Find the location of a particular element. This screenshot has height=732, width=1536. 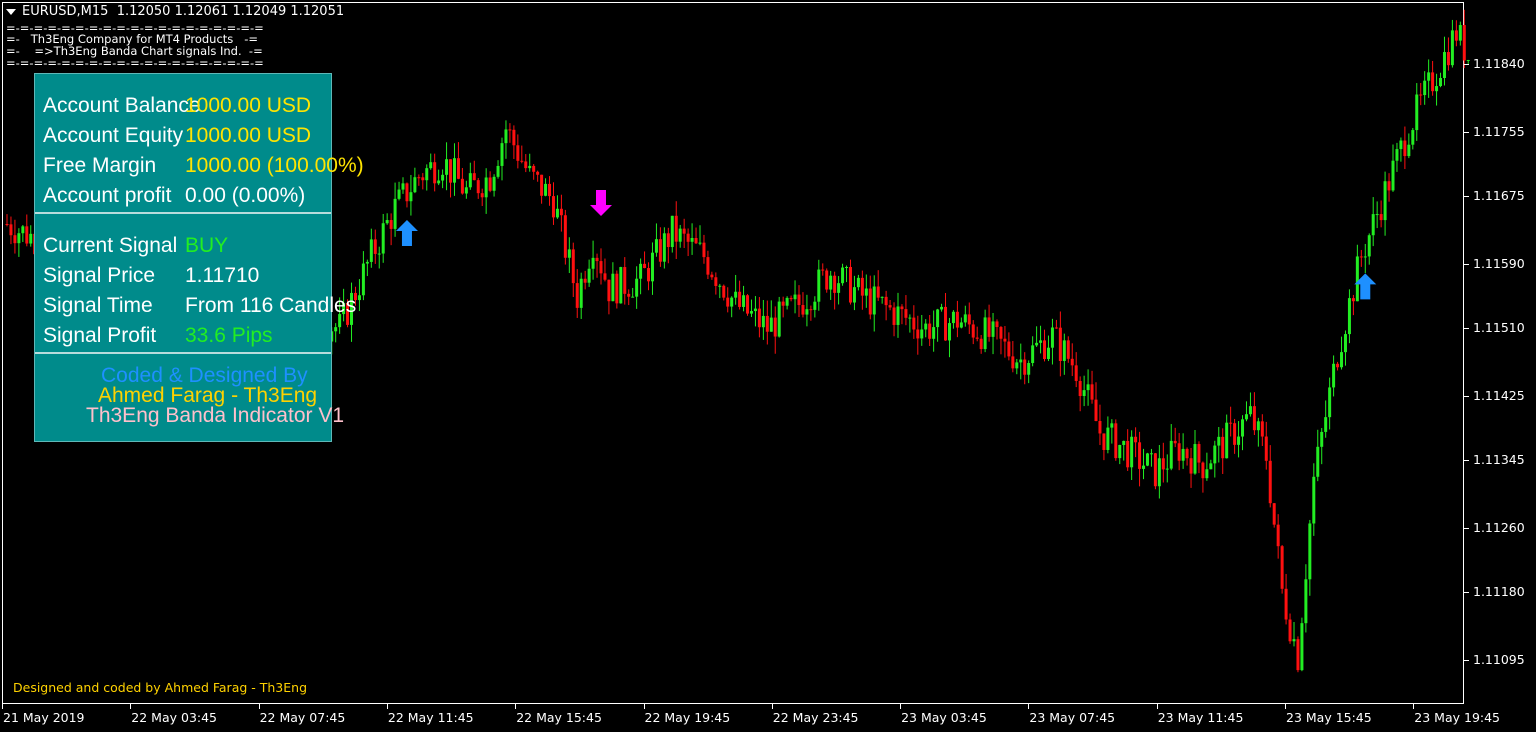

x-axis-label: 22 May 15:45 is located at coordinates (559, 717).